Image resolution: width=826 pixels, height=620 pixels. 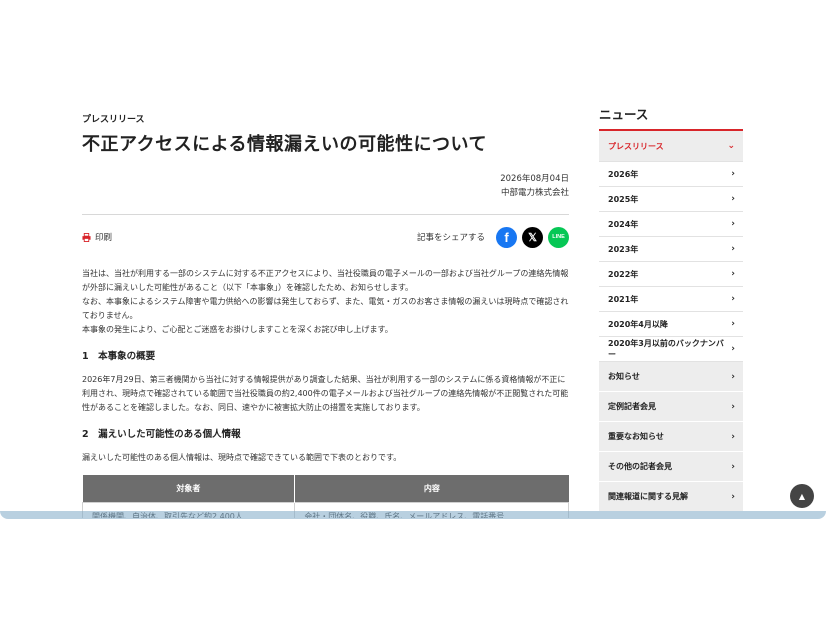 What do you see at coordinates (731, 146) in the screenshot?
I see `chevron-down-icon: ⌄` at bounding box center [731, 146].